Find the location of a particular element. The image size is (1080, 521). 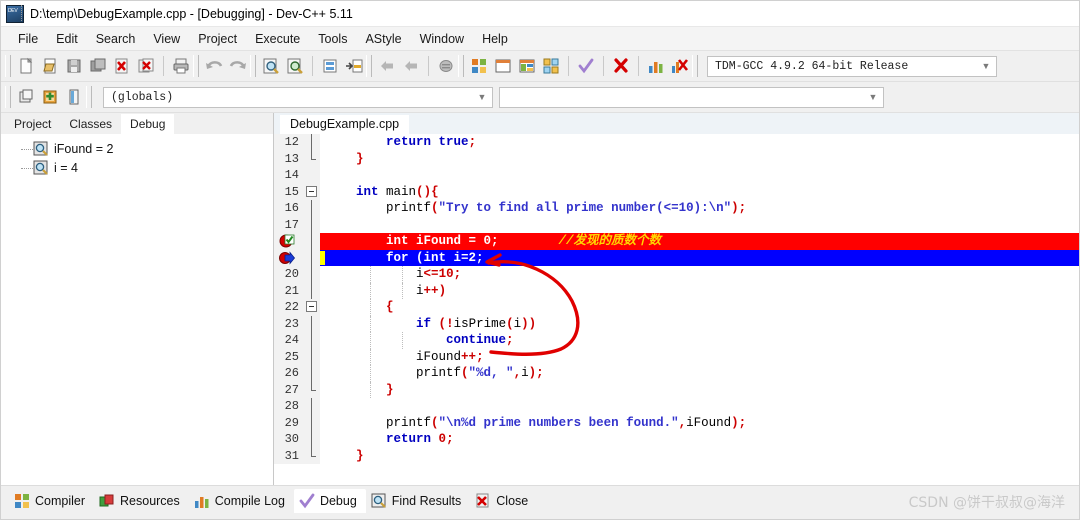

bottom-tab-debug: Debug is located at coordinates (329, 501).